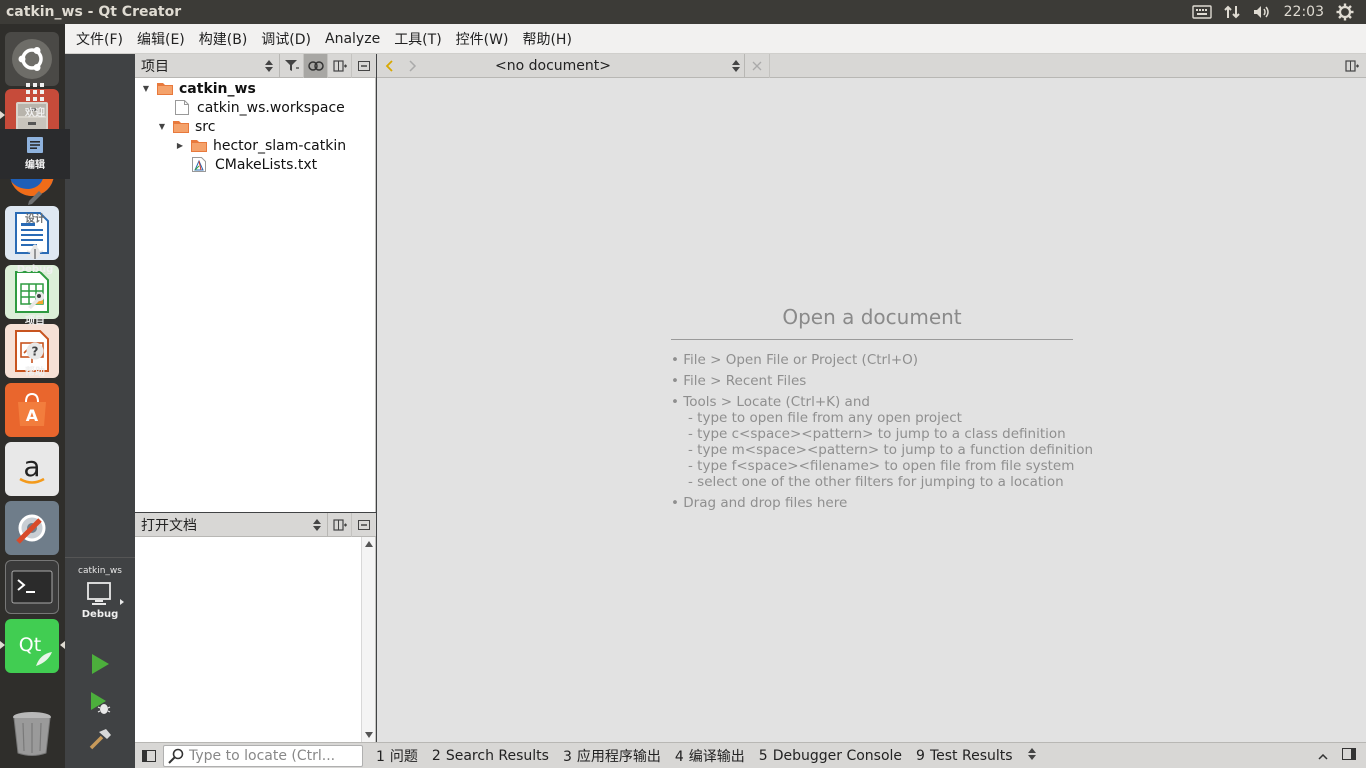 This screenshot has height=768, width=1366. Describe the element at coordinates (710, 756) in the screenshot. I see `output-tab-compile-output: 4 编译输出` at that location.